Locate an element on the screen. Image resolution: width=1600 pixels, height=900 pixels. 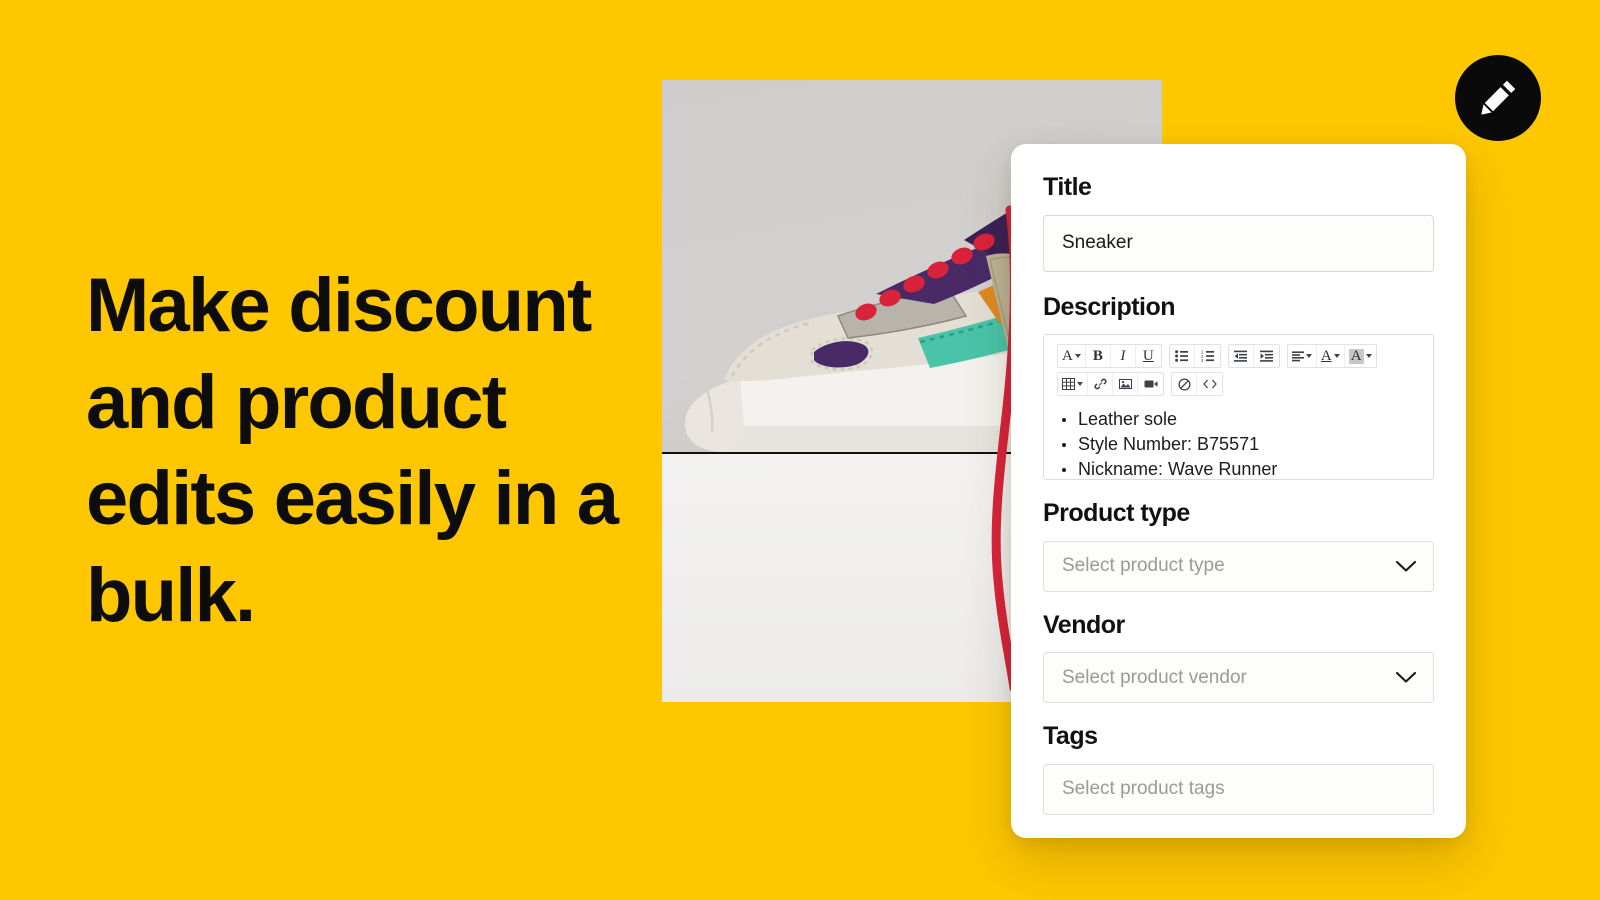
product-type-label: Product type is located at coordinates (1116, 513).